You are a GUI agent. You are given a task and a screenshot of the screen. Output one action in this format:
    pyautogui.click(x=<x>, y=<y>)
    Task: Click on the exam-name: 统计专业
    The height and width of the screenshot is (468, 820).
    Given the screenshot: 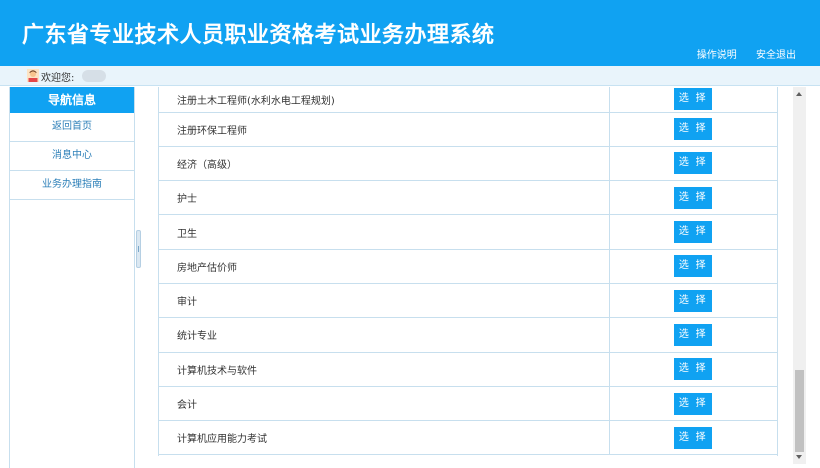 What is the action you would take?
    pyautogui.click(x=197, y=337)
    